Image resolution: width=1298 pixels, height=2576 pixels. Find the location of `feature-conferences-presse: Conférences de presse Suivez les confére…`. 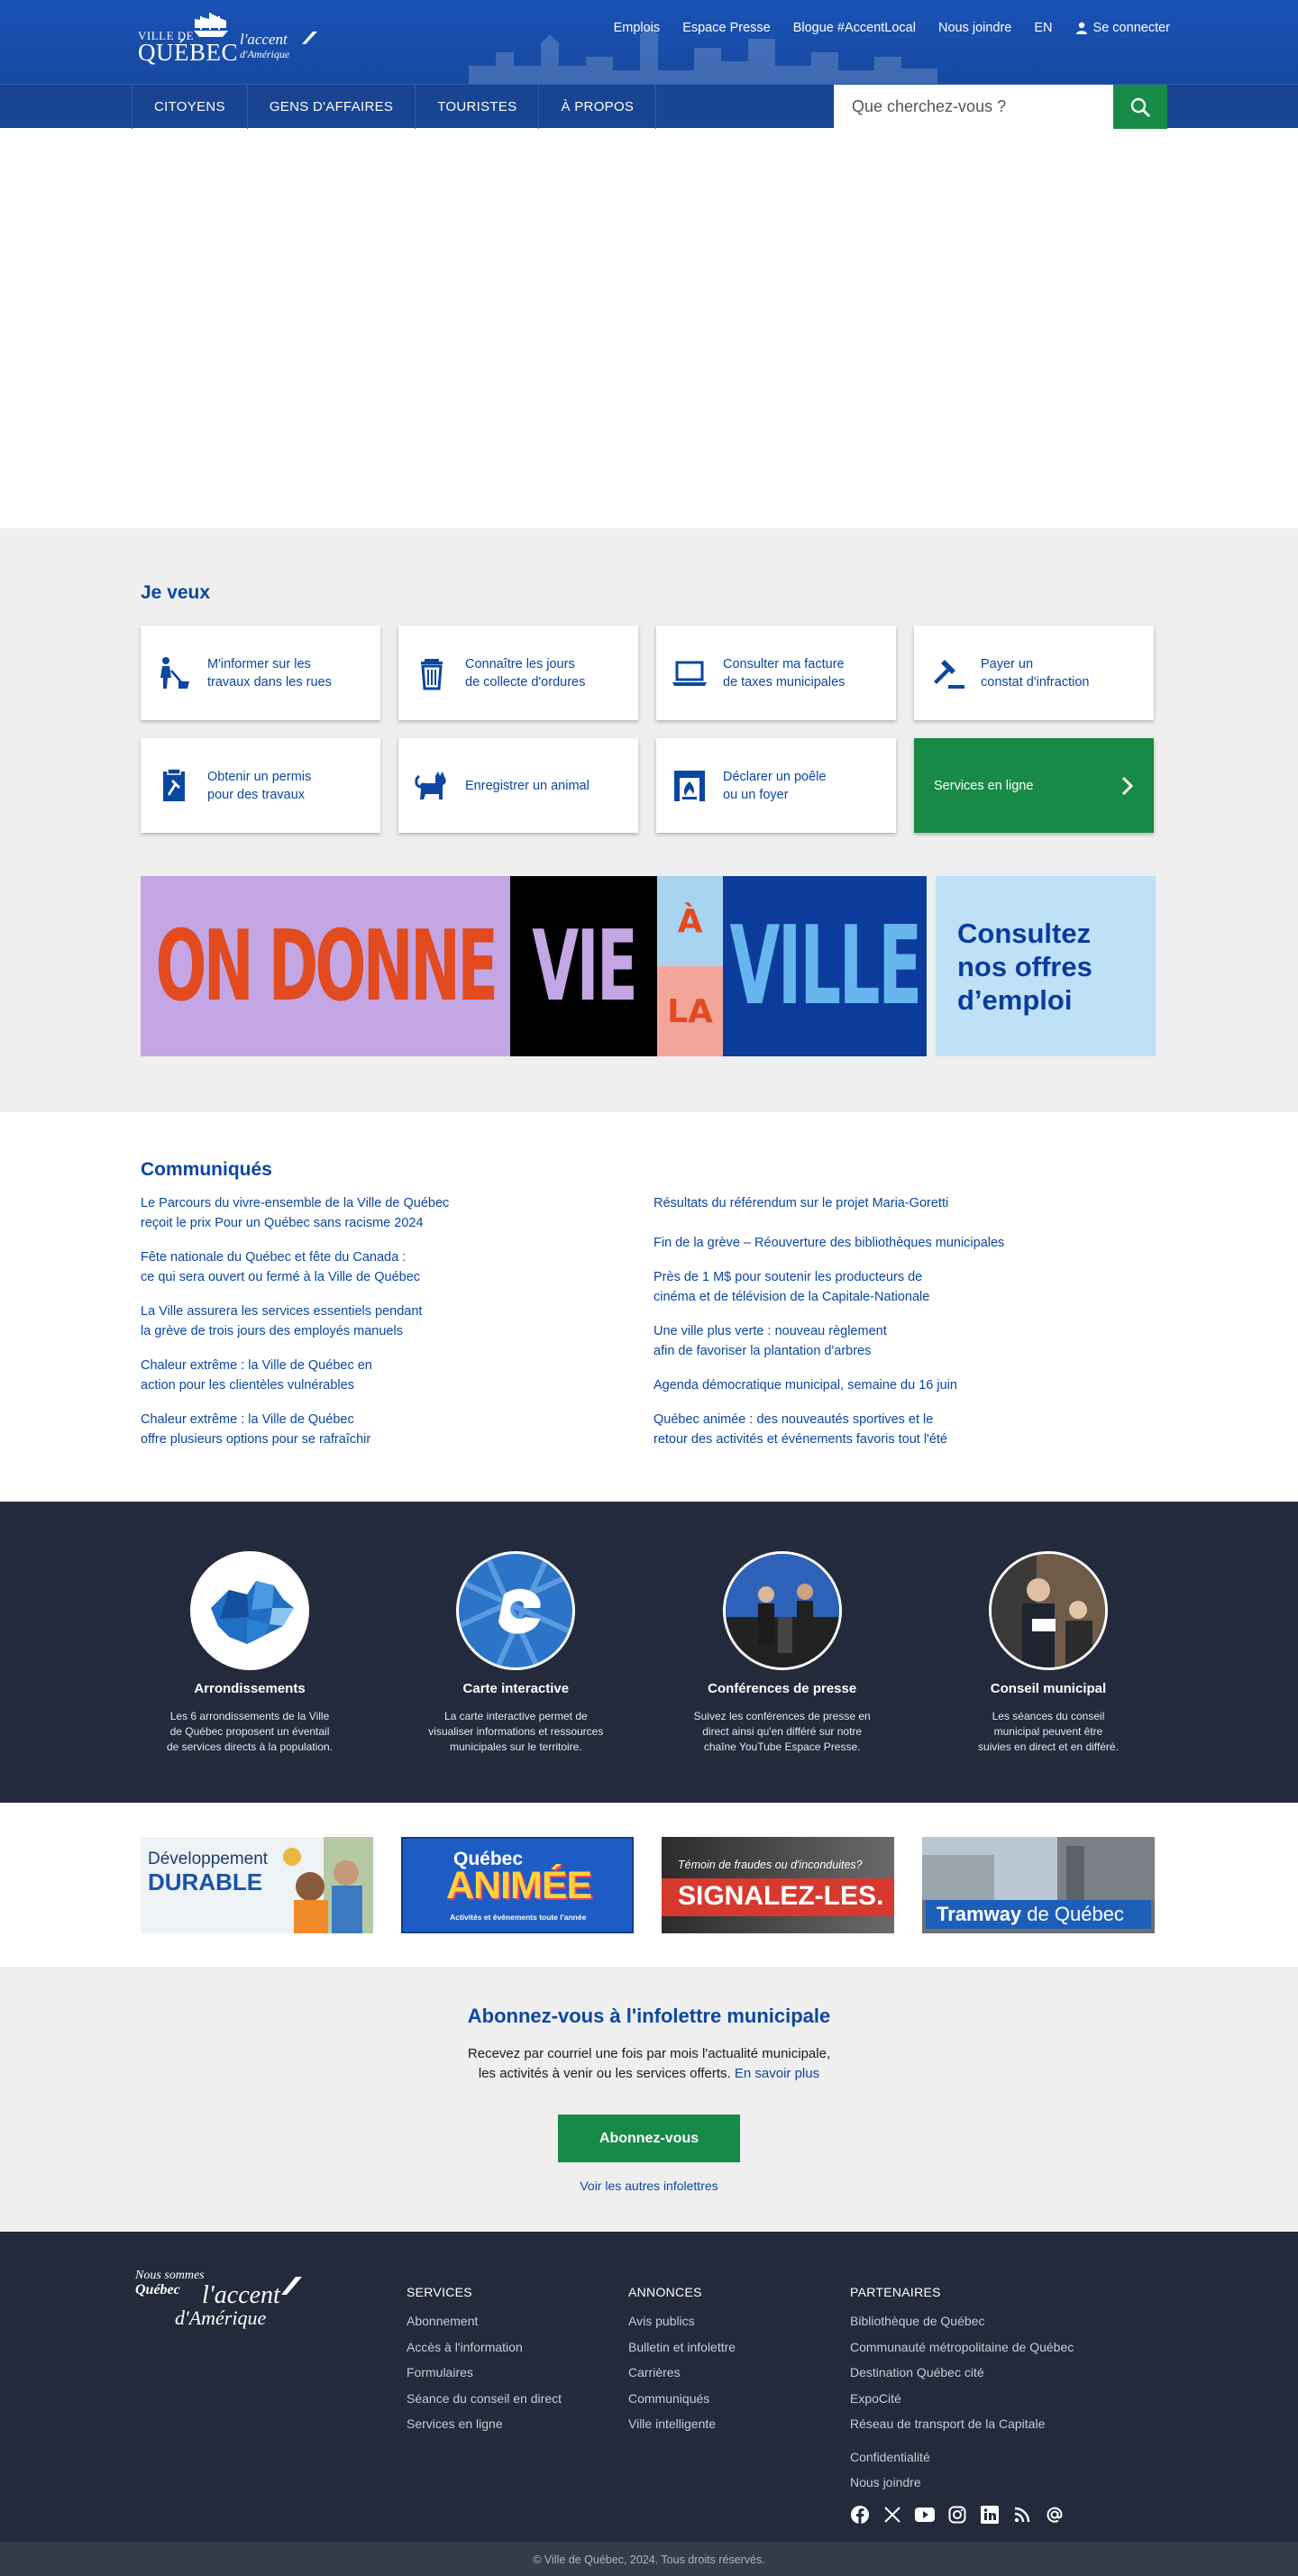

feature-conferences-presse: Conférences de presse Suivez les confére… is located at coordinates (782, 1653).